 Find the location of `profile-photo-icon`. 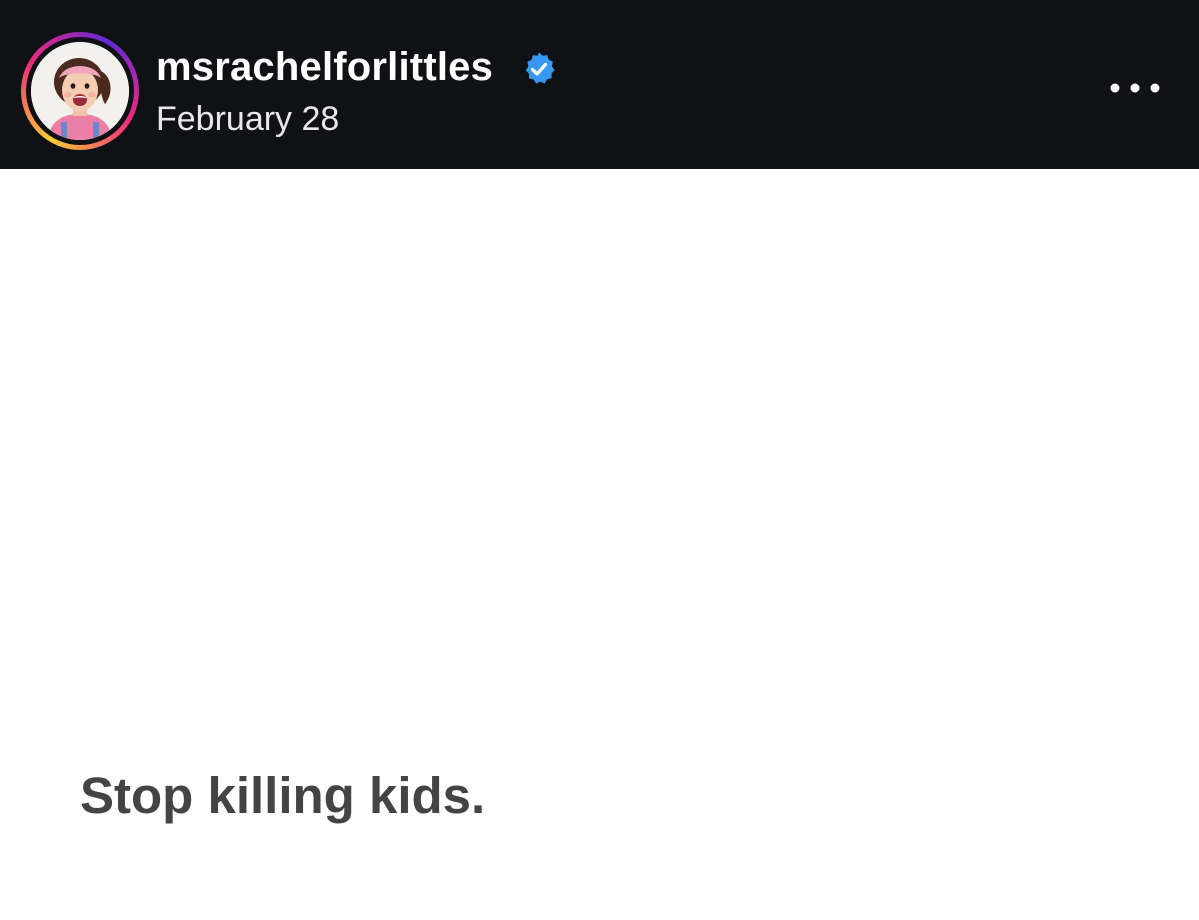

profile-photo-icon is located at coordinates (80, 91).